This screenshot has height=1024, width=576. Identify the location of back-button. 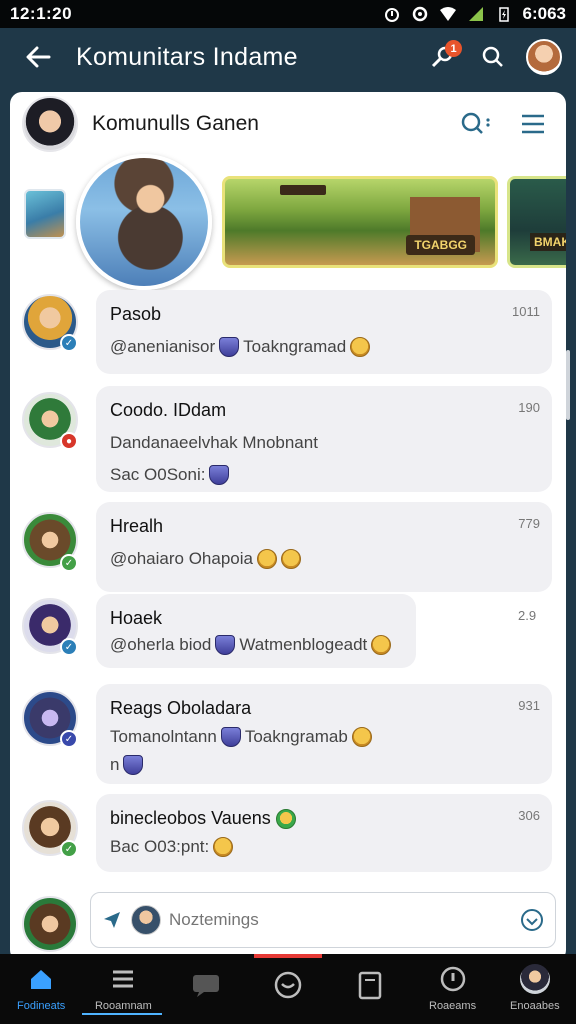
(38, 57).